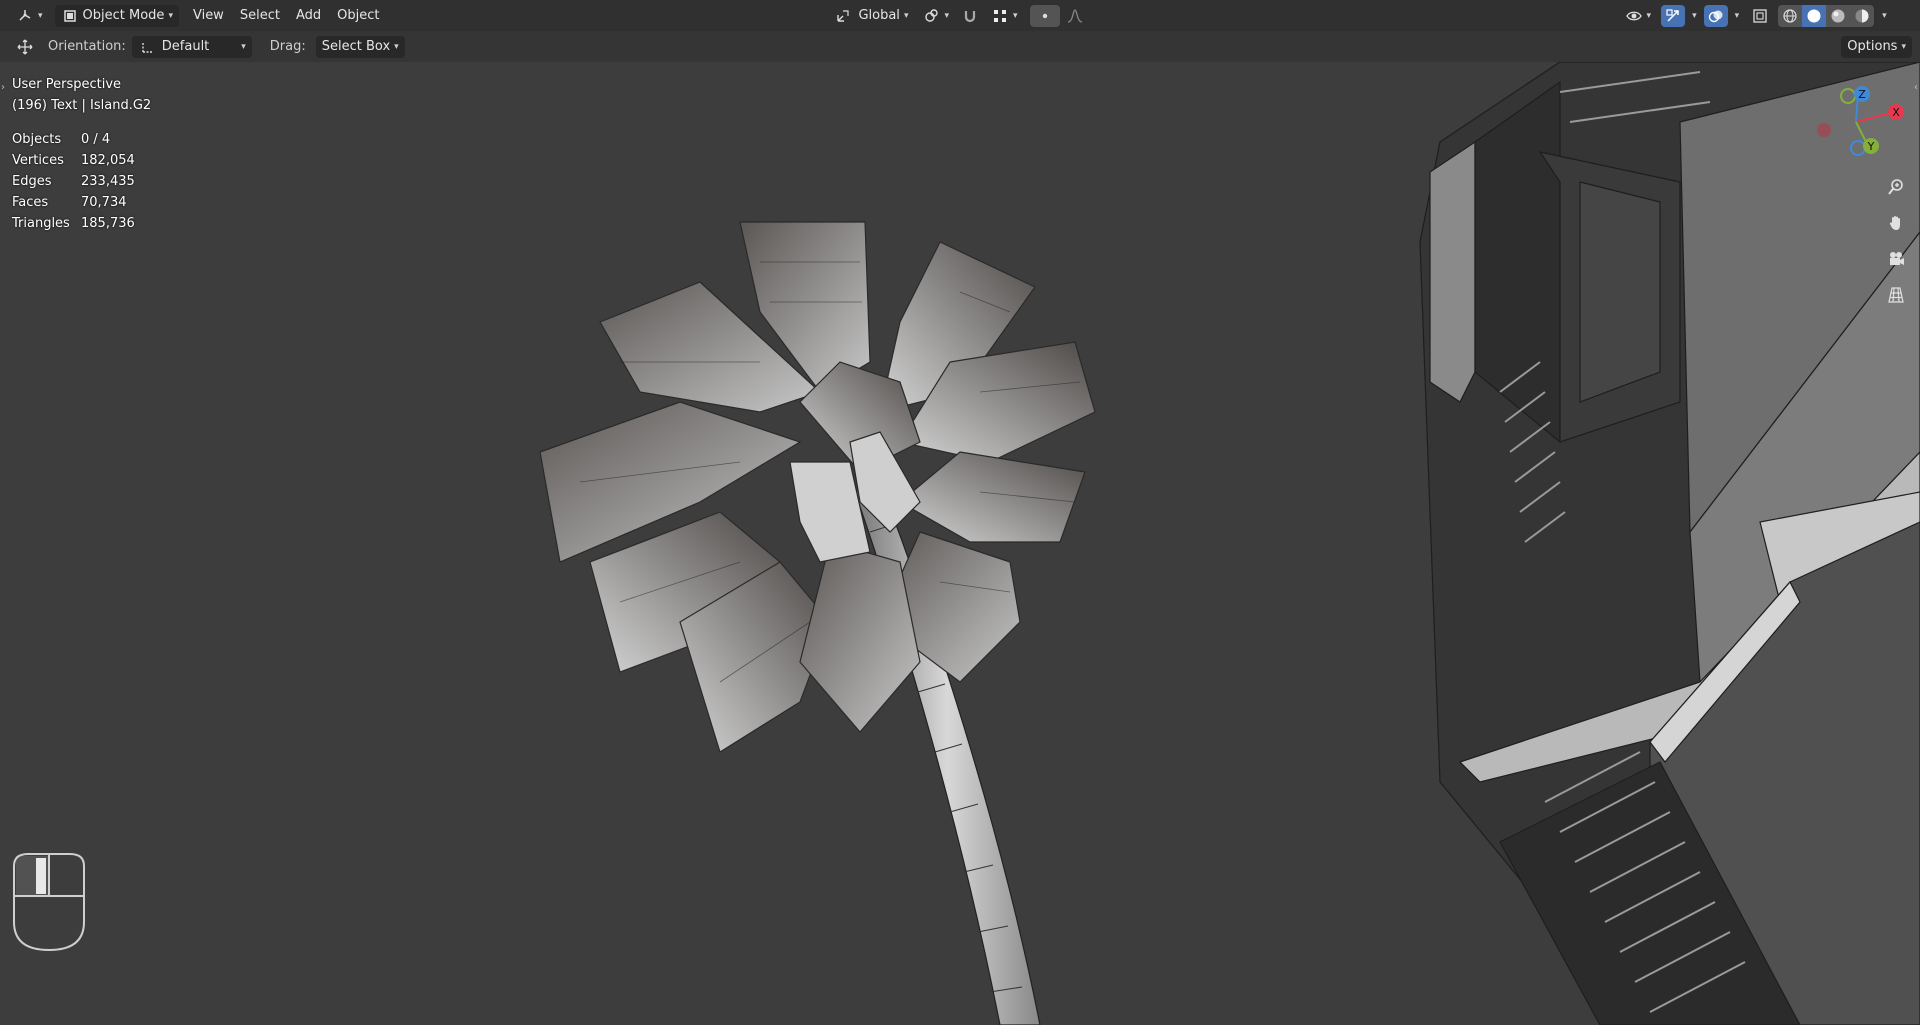 The height and width of the screenshot is (1025, 1920). I want to click on snap-target-dropdown: ▾, so click(1004, 16).